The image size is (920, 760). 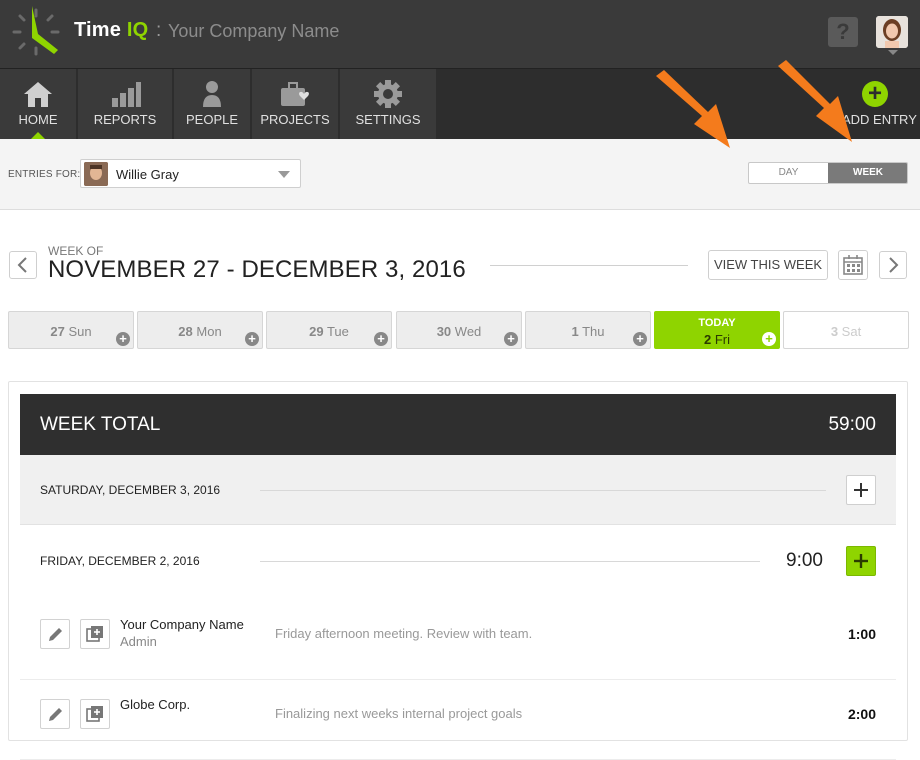 I want to click on next-week-button, so click(x=893, y=265).